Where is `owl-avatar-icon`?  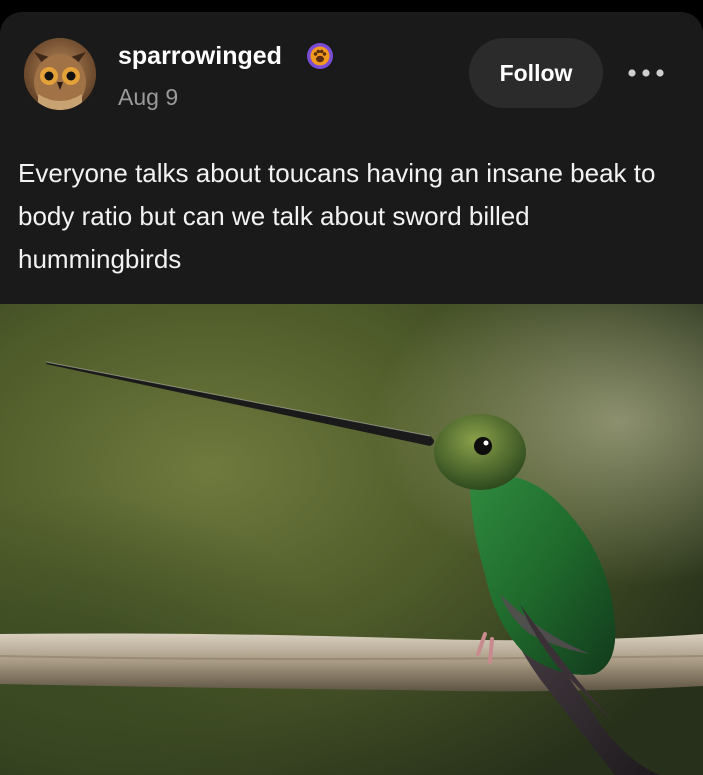 owl-avatar-icon is located at coordinates (60, 74).